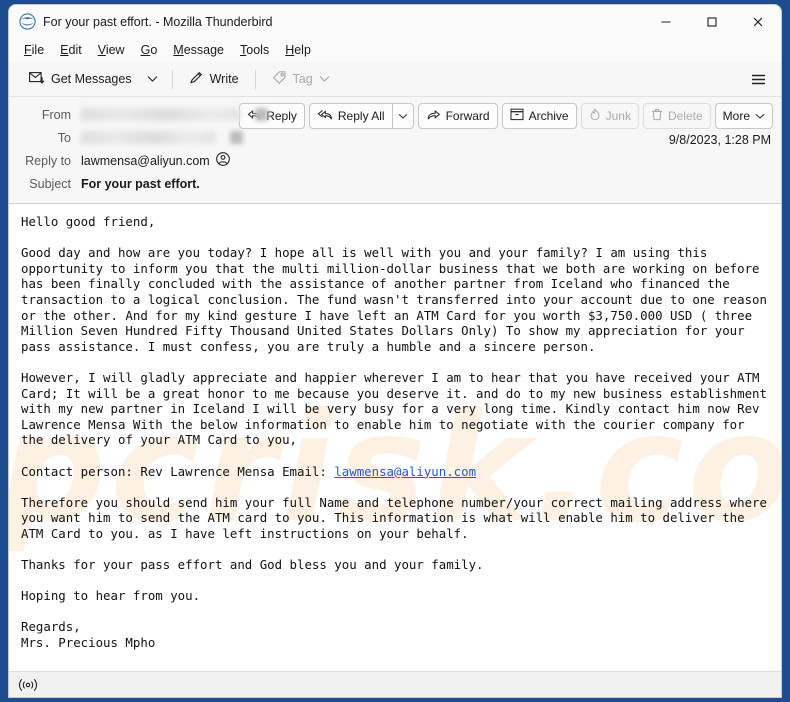 The image size is (790, 702). I want to click on menu-view-label: V, so click(101, 50).